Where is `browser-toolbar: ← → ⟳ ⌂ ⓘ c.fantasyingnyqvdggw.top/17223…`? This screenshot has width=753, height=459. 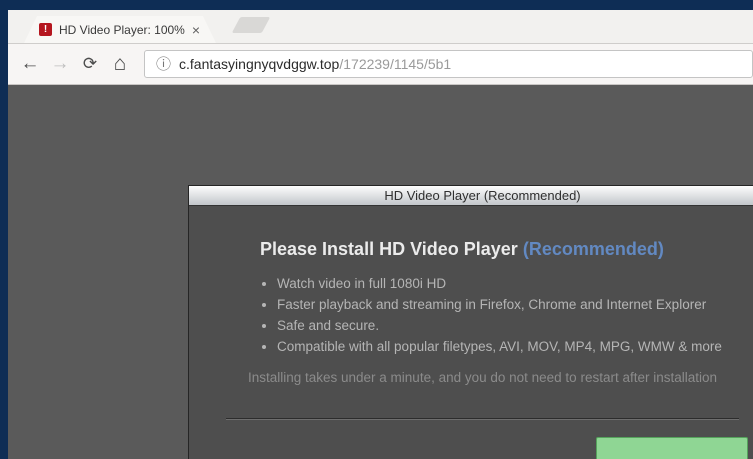 browser-toolbar: ← → ⟳ ⌂ ⓘ c.fantasyingnyqvdggw.top/17223… is located at coordinates (380, 64).